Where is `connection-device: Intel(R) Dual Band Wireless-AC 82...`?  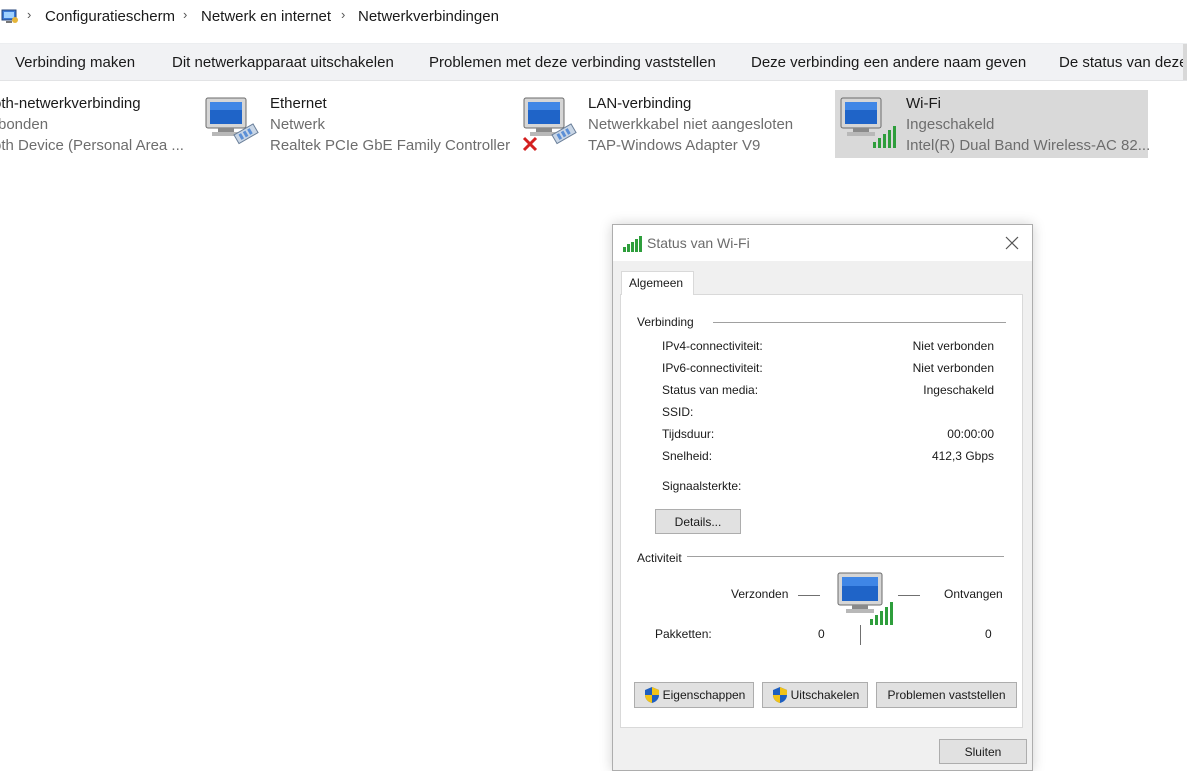
connection-device: Intel(R) Dual Band Wireless-AC 82... is located at coordinates (1028, 145).